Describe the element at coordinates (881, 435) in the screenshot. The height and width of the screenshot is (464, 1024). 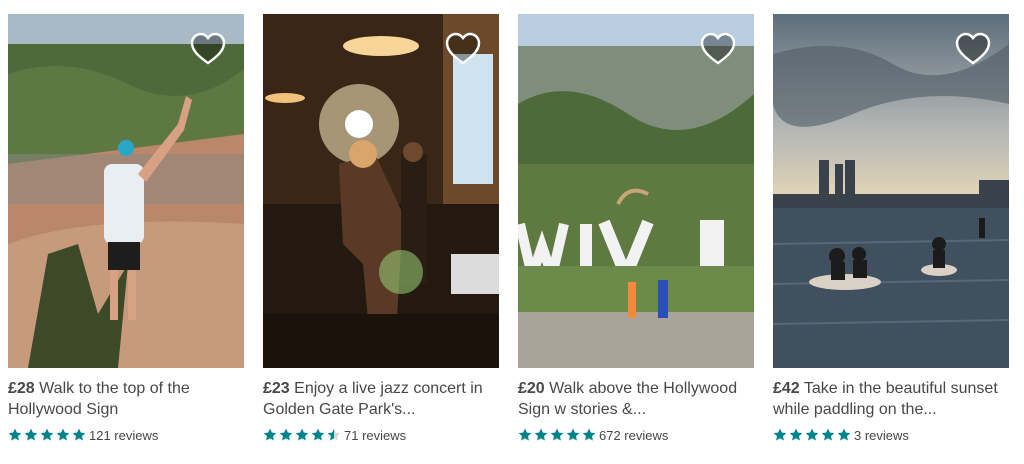
I see `review-count: 3 reviews` at that location.